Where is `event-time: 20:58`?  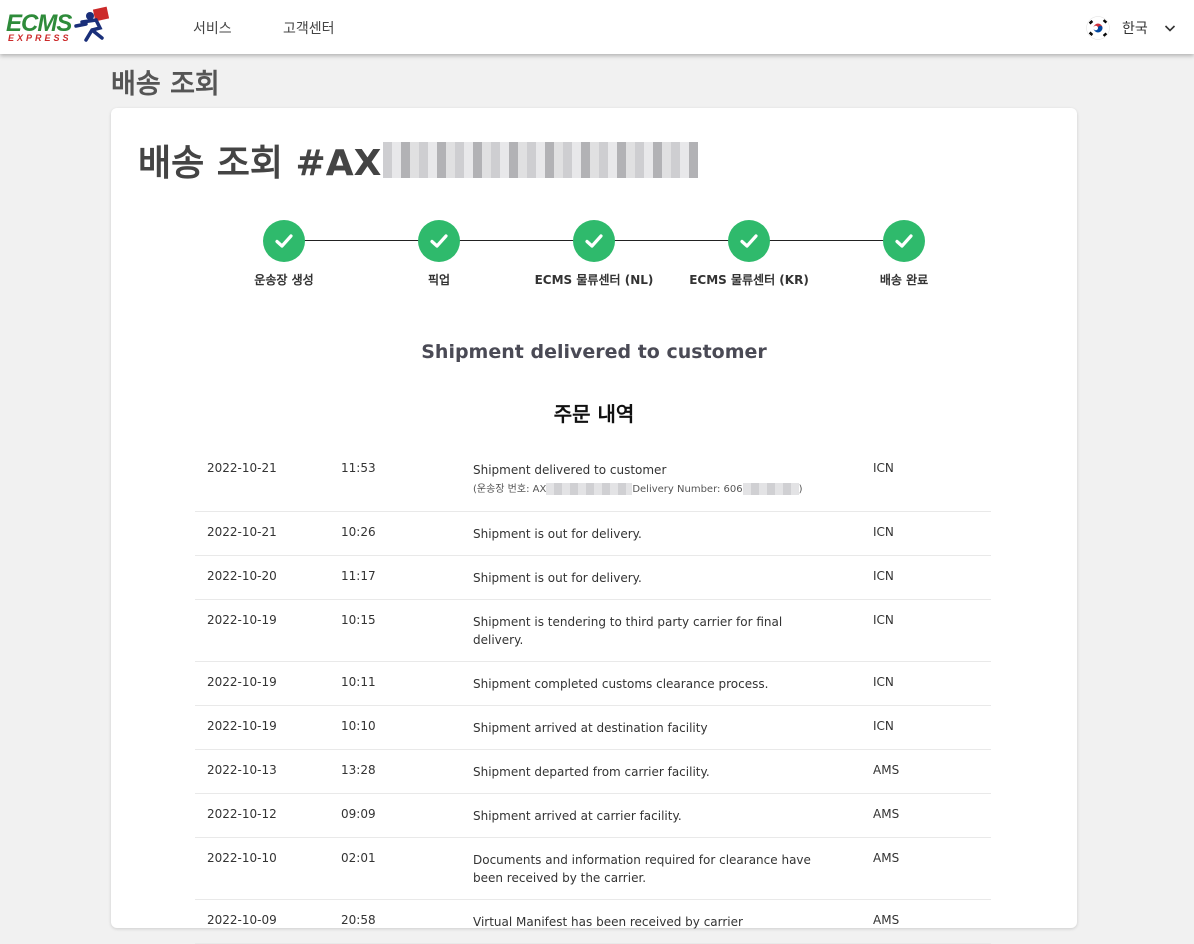 event-time: 20:58 is located at coordinates (358, 920).